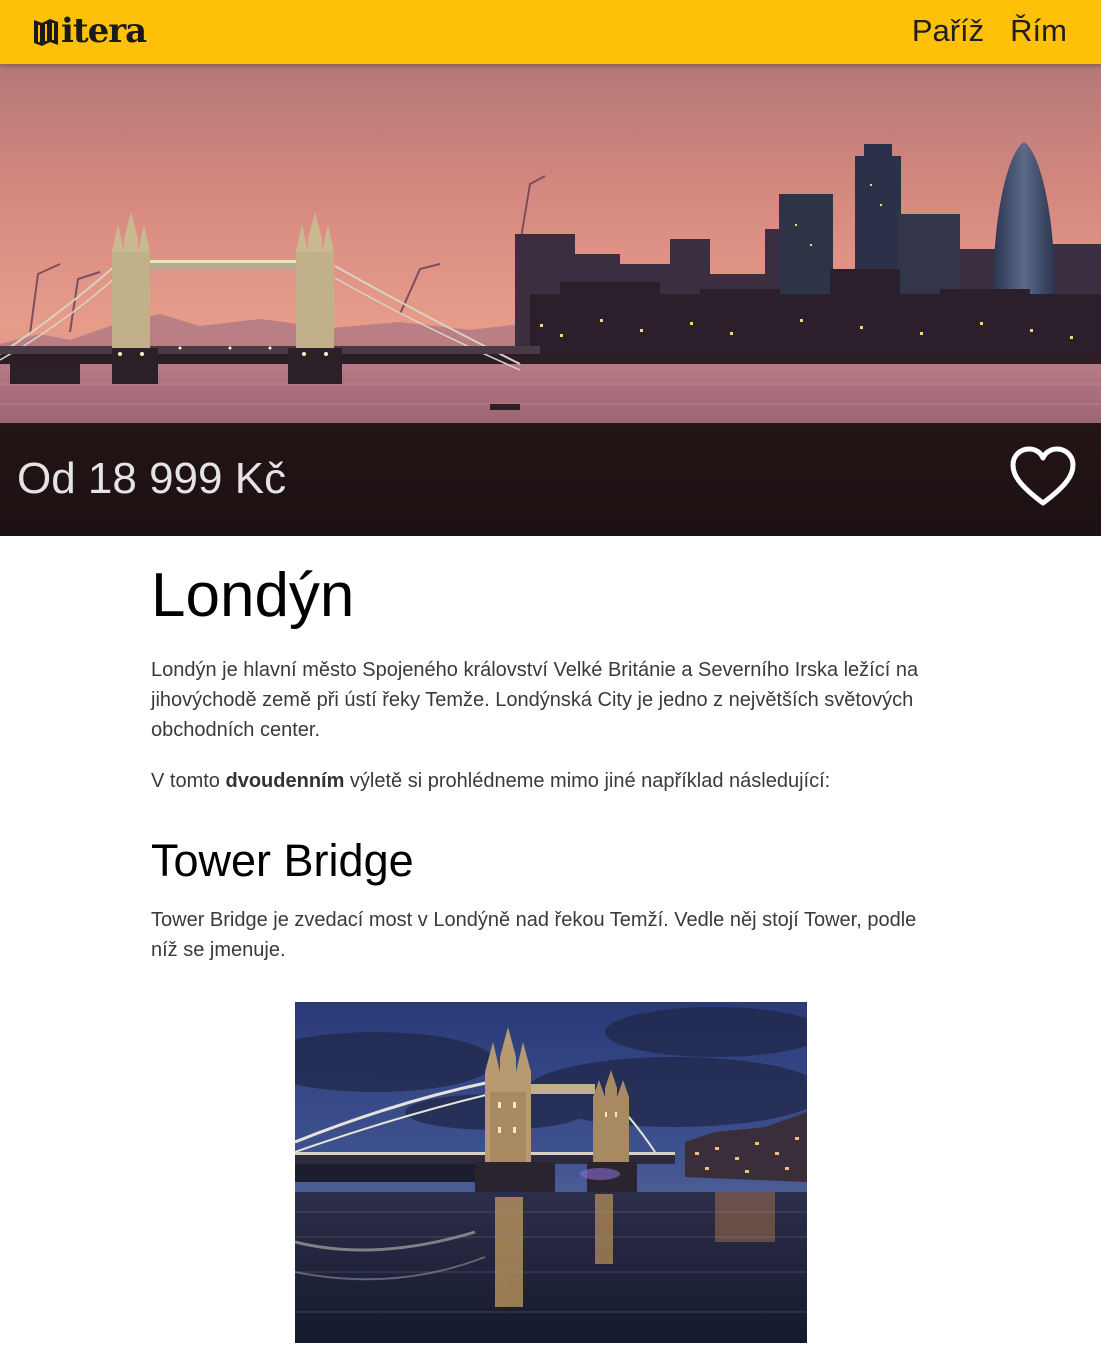  What do you see at coordinates (152, 478) in the screenshot?
I see `price-label: Od 18 999 Kč` at bounding box center [152, 478].